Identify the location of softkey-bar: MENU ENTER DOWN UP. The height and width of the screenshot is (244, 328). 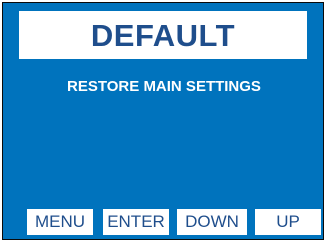
(164, 222).